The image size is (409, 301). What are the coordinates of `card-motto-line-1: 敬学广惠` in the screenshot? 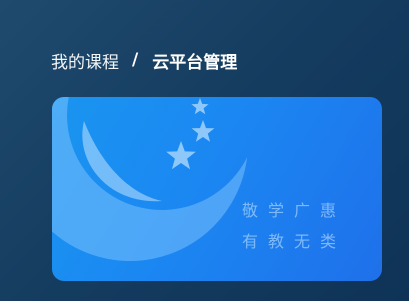 It's located at (294, 210).